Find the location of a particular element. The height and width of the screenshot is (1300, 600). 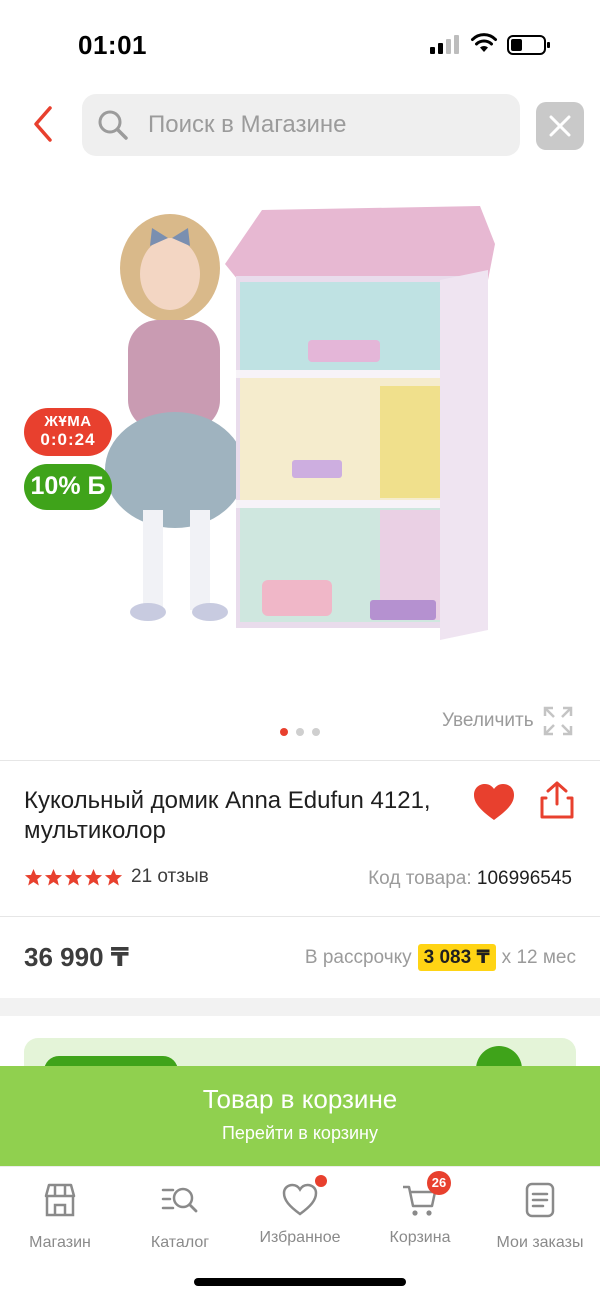

share-icon is located at coordinates (557, 800).